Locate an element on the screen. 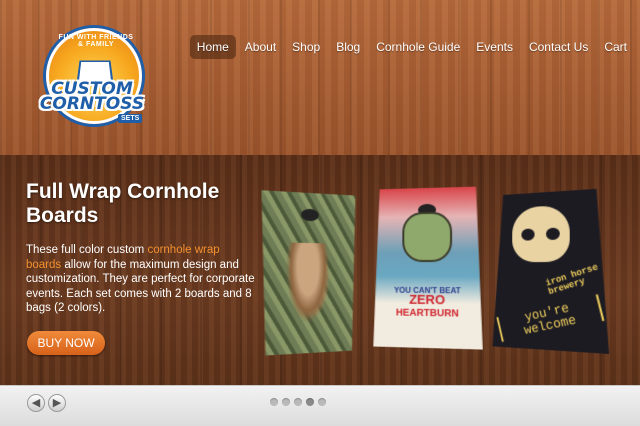 This screenshot has height=426, width=640. deer-graphic is located at coordinates (307, 282).